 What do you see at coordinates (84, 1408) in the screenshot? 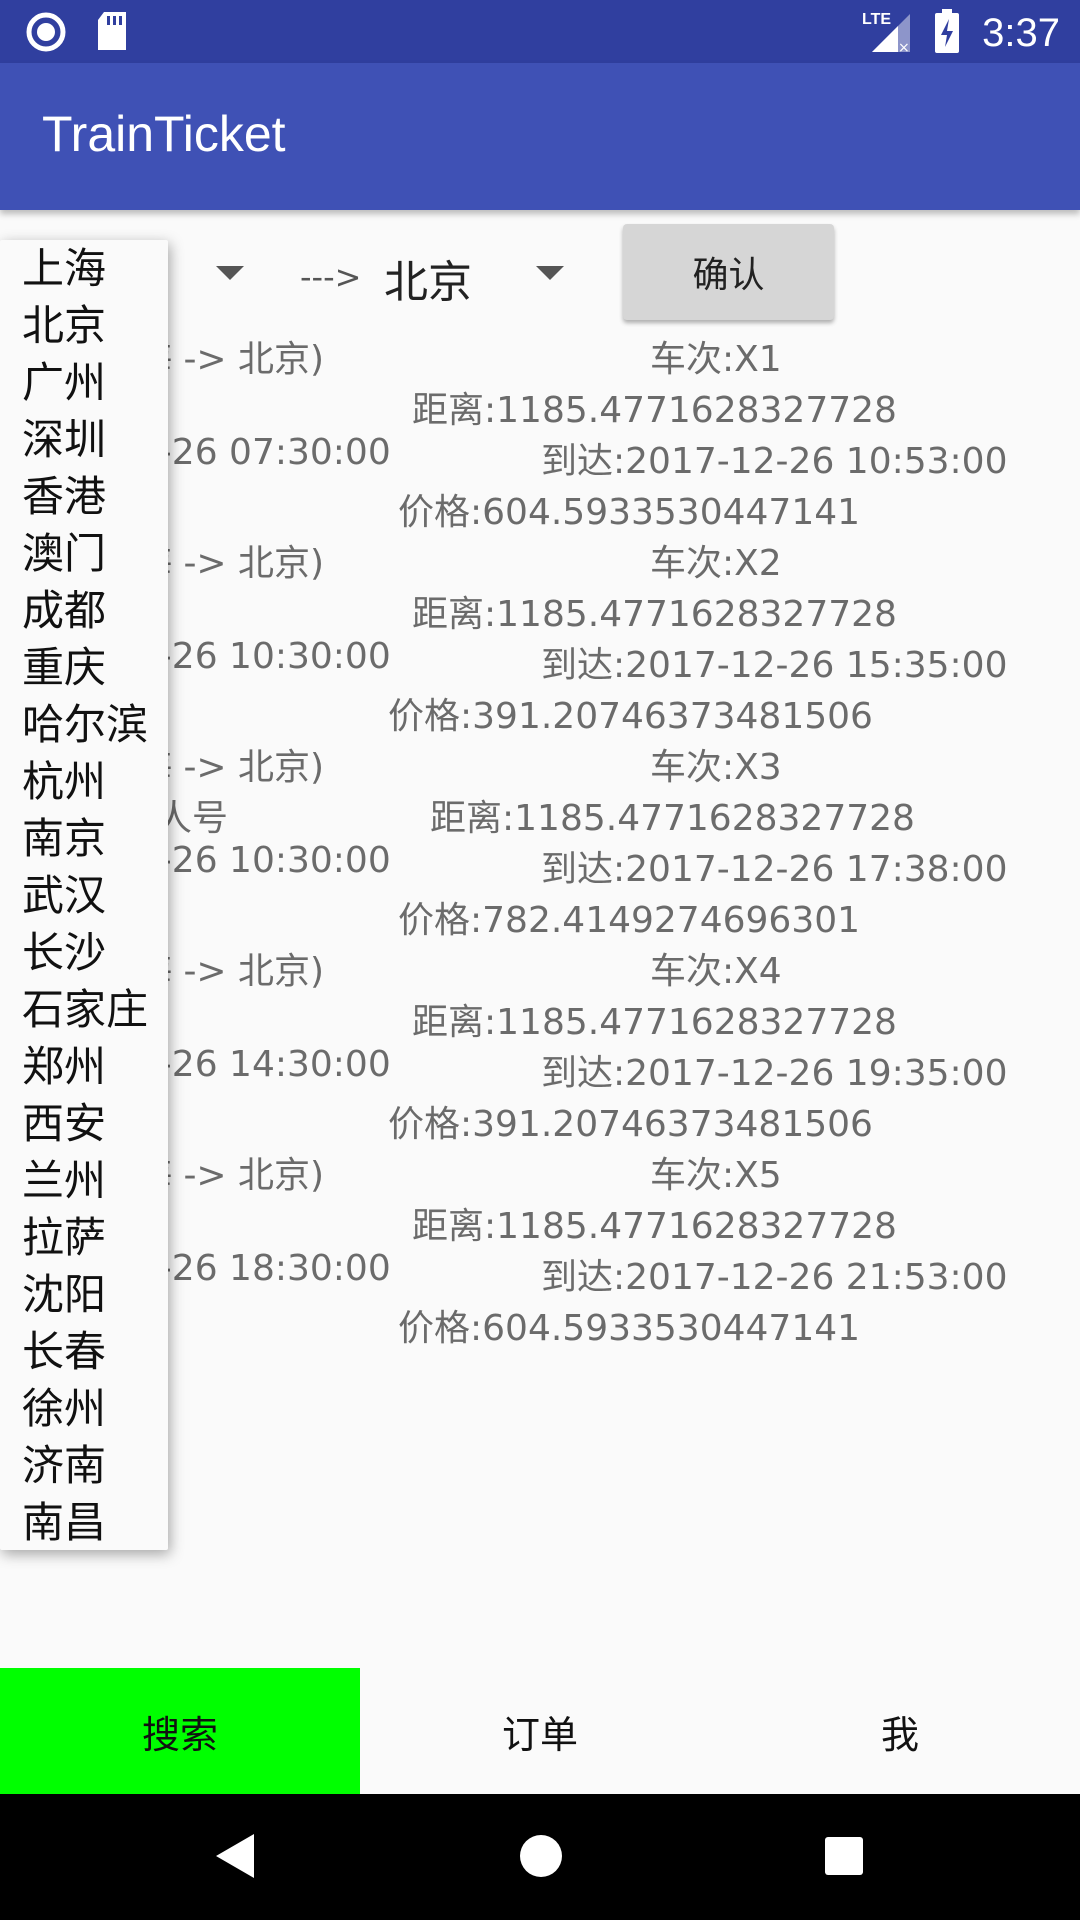
I see `dropdown-item: 徐州` at bounding box center [84, 1408].